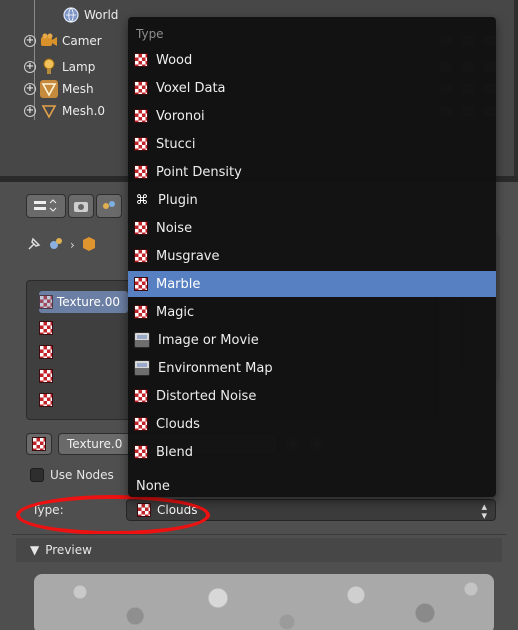 Image resolution: width=518 pixels, height=630 pixels. What do you see at coordinates (175, 452) in the screenshot?
I see `menu-item-label: Blend` at bounding box center [175, 452].